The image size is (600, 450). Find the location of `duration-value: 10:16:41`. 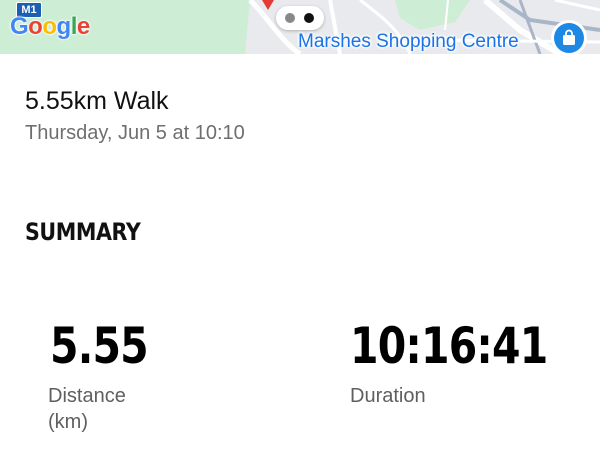

duration-value: 10:16:41 is located at coordinates (449, 346).